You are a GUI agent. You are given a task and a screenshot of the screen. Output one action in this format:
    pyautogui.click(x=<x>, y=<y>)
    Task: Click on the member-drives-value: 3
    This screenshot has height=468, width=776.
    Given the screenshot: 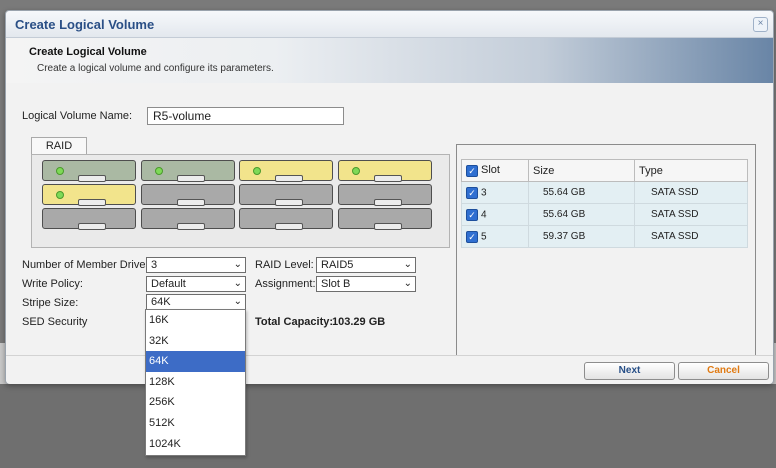 What is the action you would take?
    pyautogui.click(x=154, y=265)
    